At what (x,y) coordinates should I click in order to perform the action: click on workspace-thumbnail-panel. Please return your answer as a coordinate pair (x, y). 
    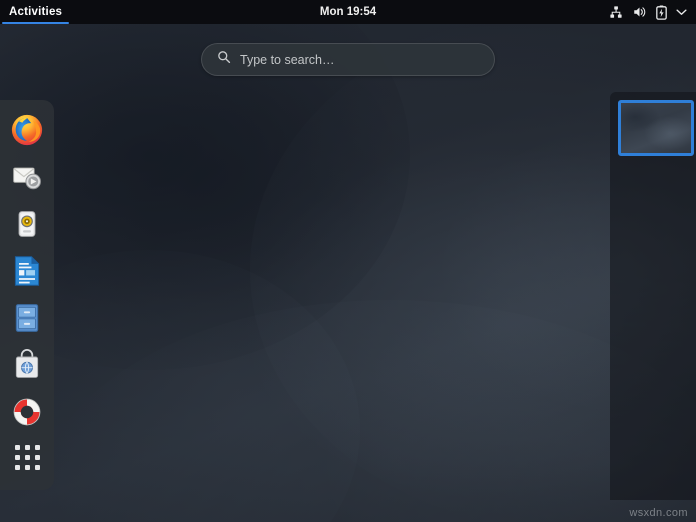
    Looking at the image, I should click on (653, 296).